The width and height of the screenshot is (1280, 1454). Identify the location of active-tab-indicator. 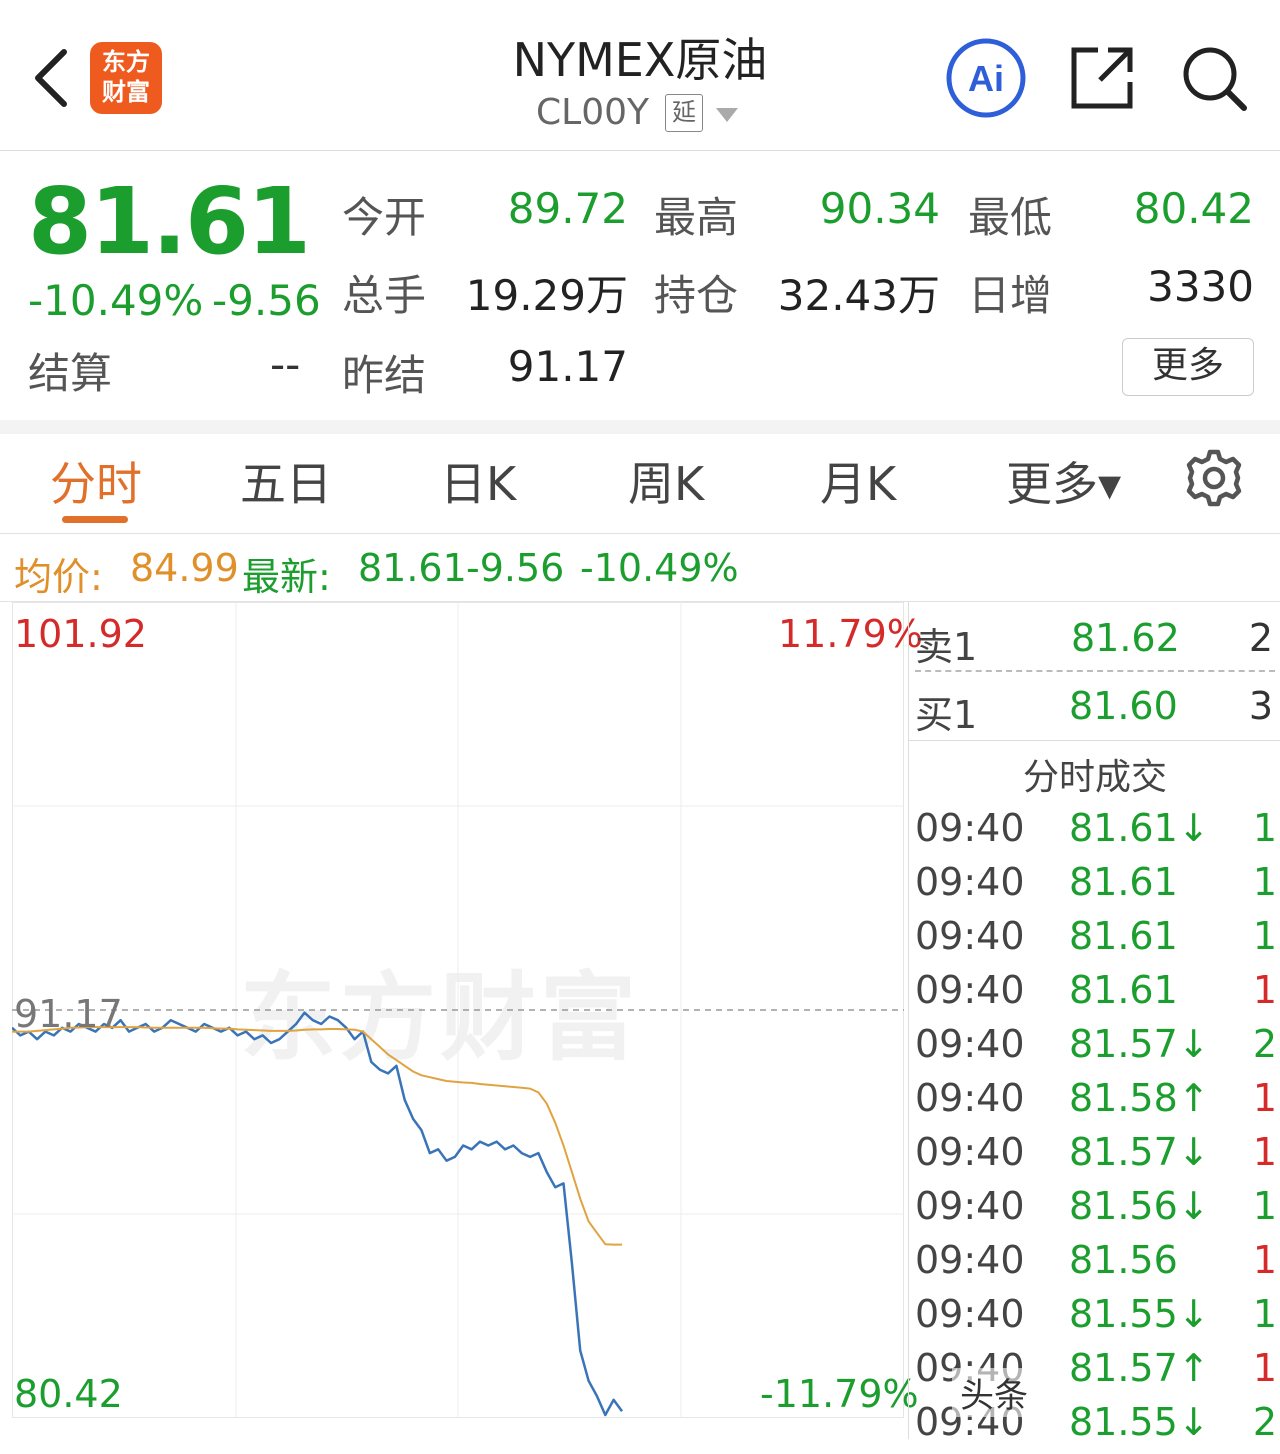
(95, 519).